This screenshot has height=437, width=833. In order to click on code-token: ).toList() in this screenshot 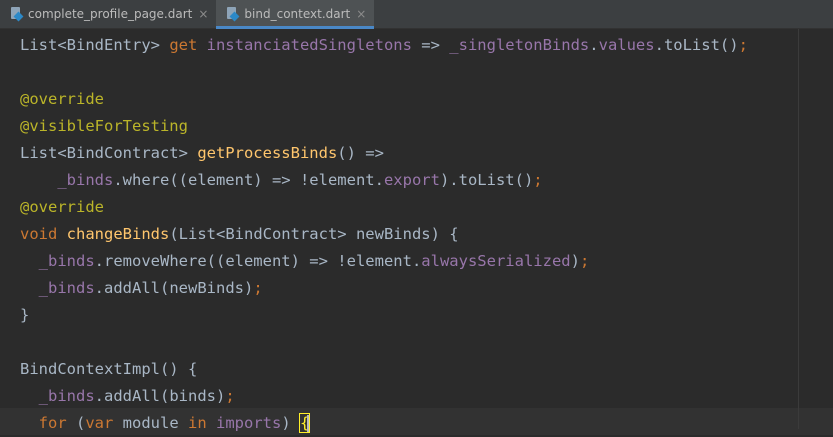, I will do `click(486, 180)`.